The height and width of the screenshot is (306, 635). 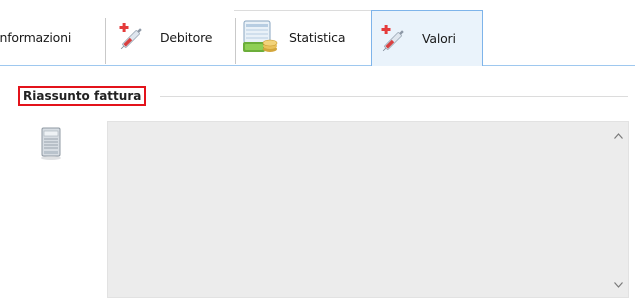 What do you see at coordinates (618, 136) in the screenshot?
I see `scroll-up-arrow` at bounding box center [618, 136].